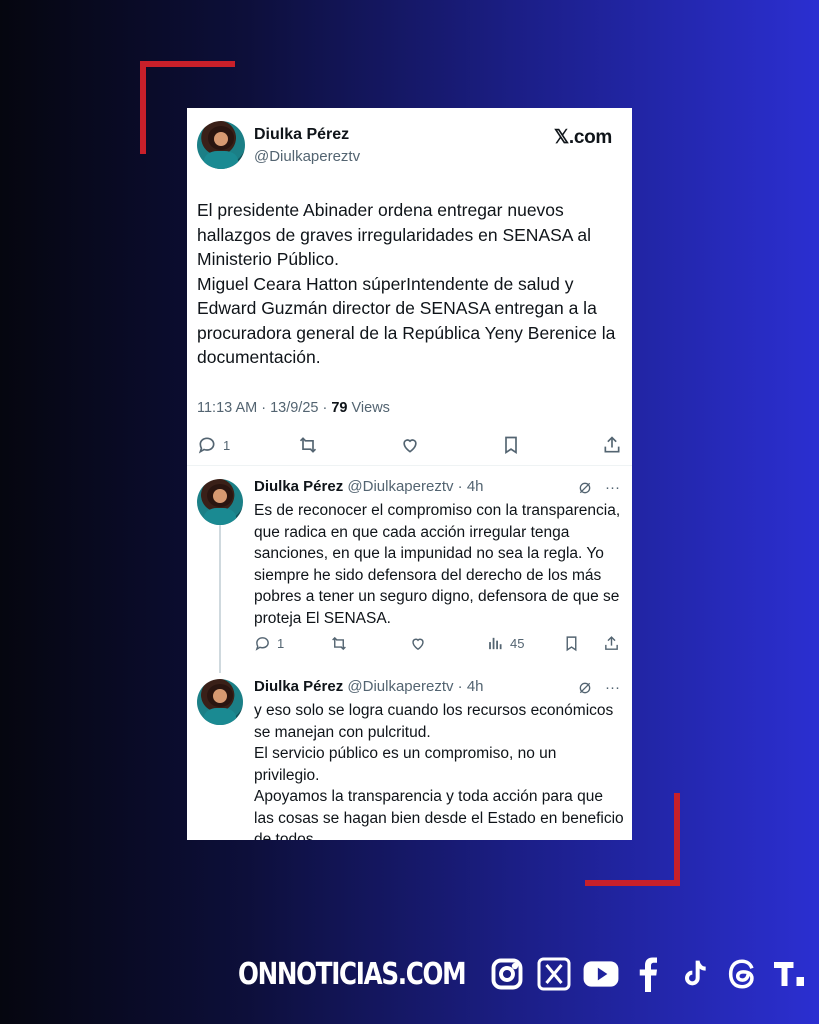 The image size is (819, 1024). What do you see at coordinates (789, 974) in the screenshot?
I see `telegram-t-icon` at bounding box center [789, 974].